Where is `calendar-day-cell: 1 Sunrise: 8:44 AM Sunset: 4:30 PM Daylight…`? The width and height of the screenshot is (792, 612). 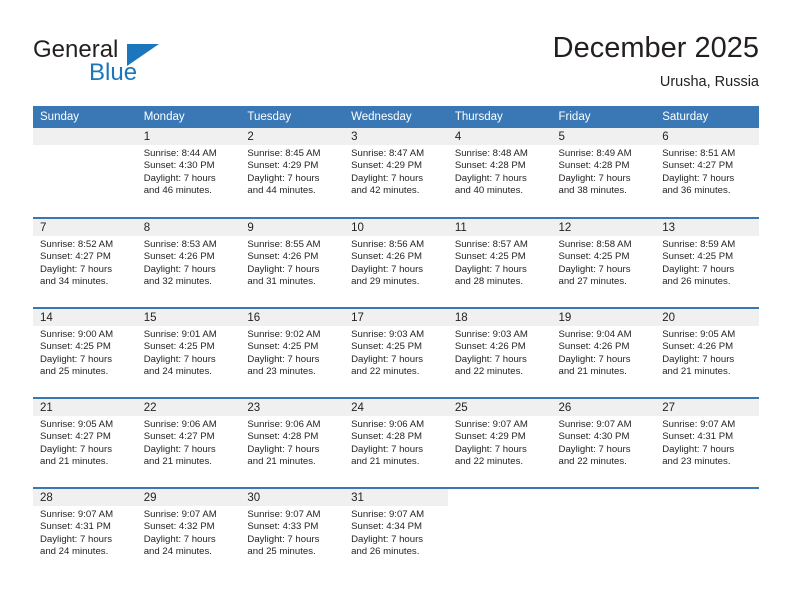 calendar-day-cell: 1 Sunrise: 8:44 AM Sunset: 4:30 PM Daylight… is located at coordinates (188, 173).